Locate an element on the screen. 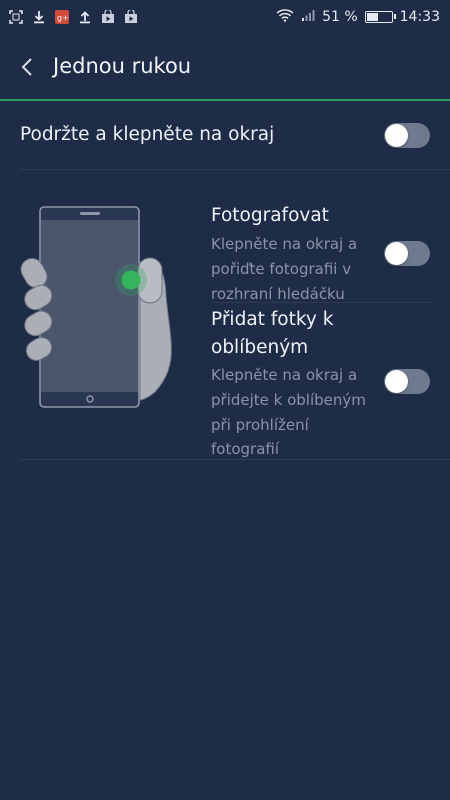 The height and width of the screenshot is (800, 450). wifi-icon is located at coordinates (285, 17).